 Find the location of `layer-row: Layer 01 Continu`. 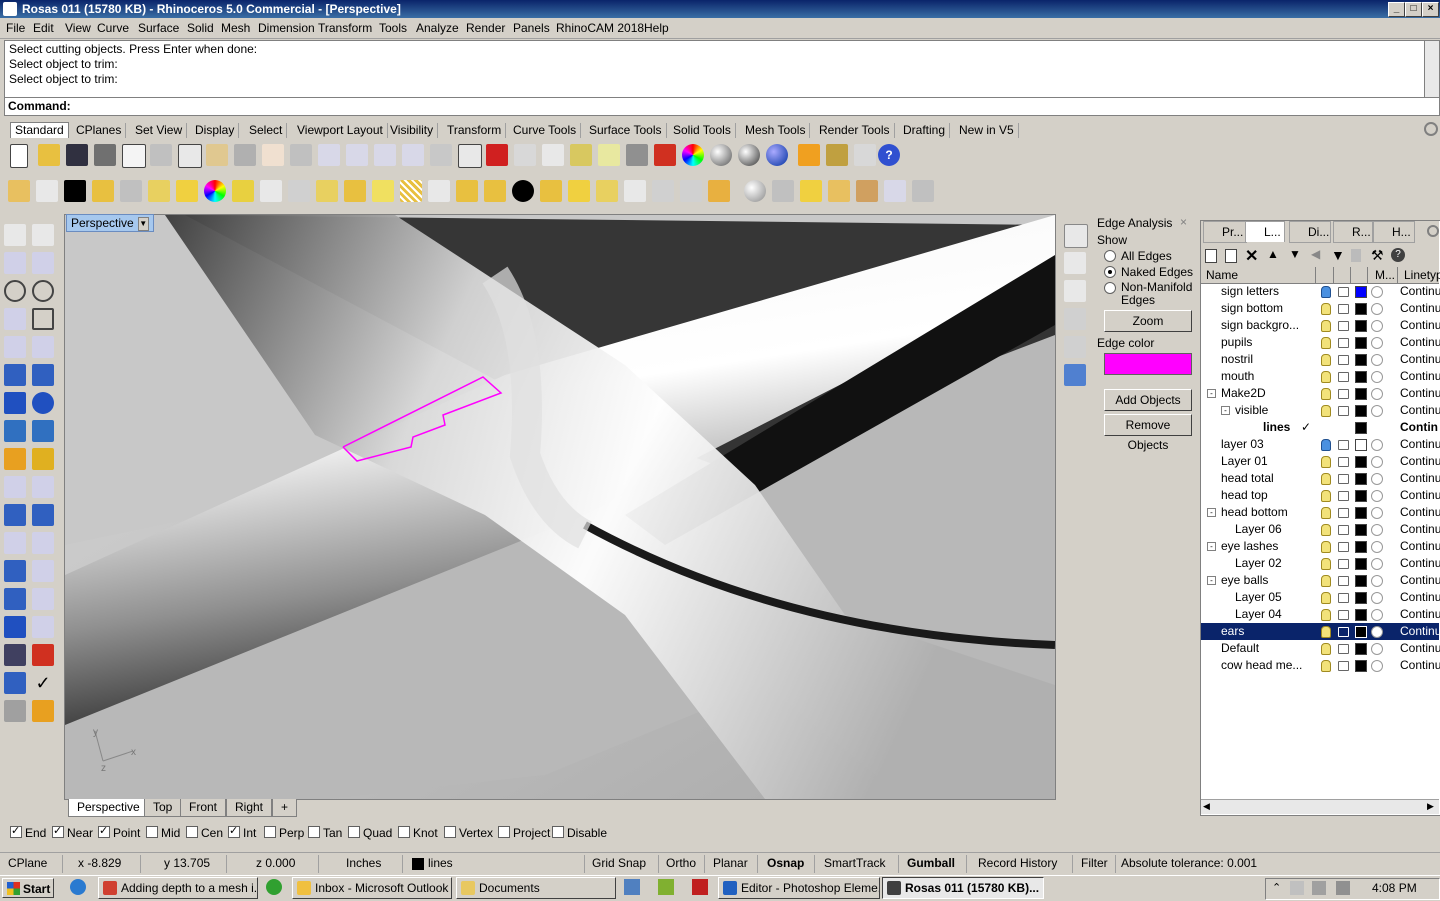

layer-row: Layer 01 Continu is located at coordinates (1320, 461).